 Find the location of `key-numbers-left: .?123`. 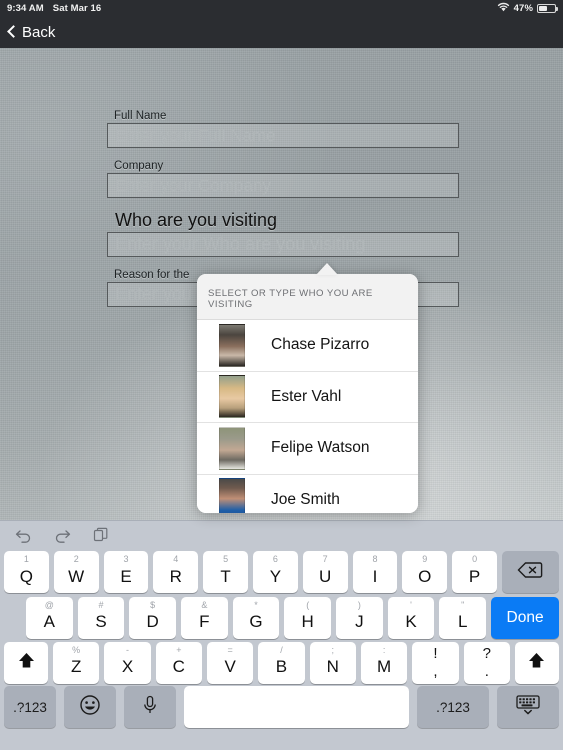

key-numbers-left: .?123 is located at coordinates (30, 707).